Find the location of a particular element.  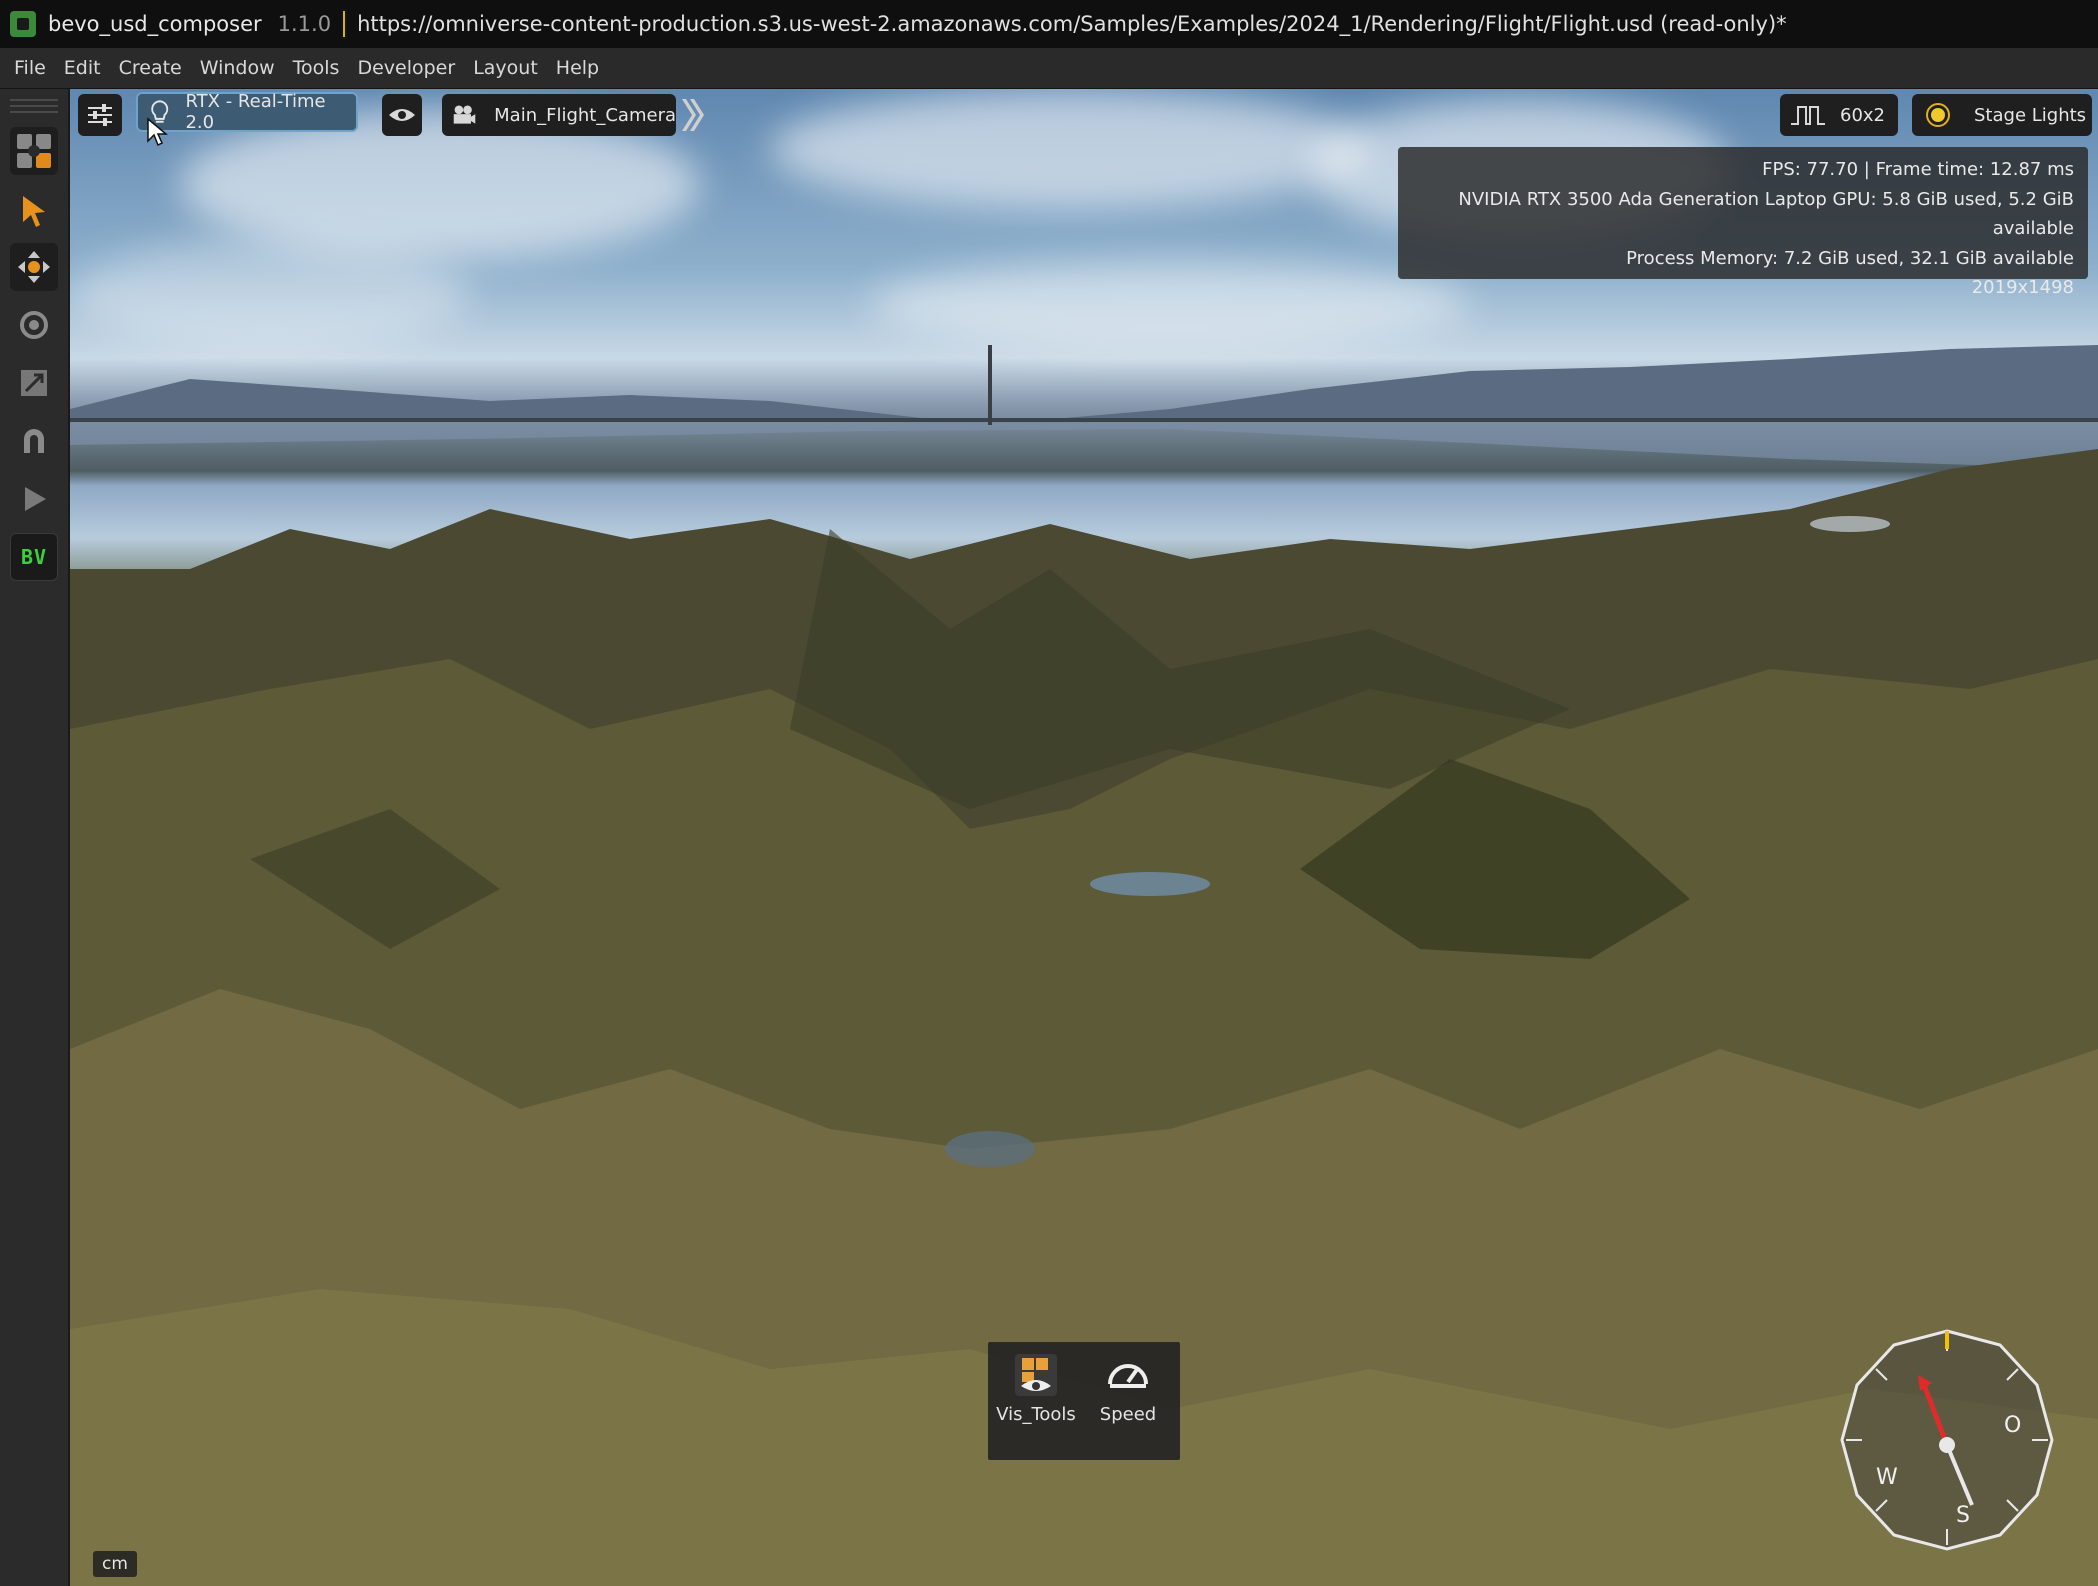

speed-label: Speed is located at coordinates (1128, 1414).